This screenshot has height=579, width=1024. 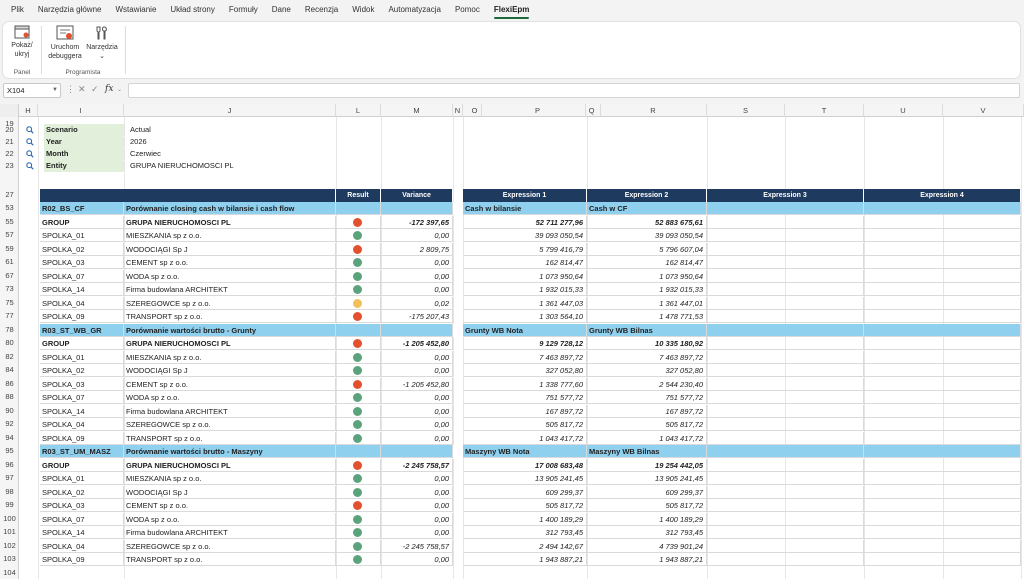 I want to click on column-header-S: S, so click(x=746, y=110).